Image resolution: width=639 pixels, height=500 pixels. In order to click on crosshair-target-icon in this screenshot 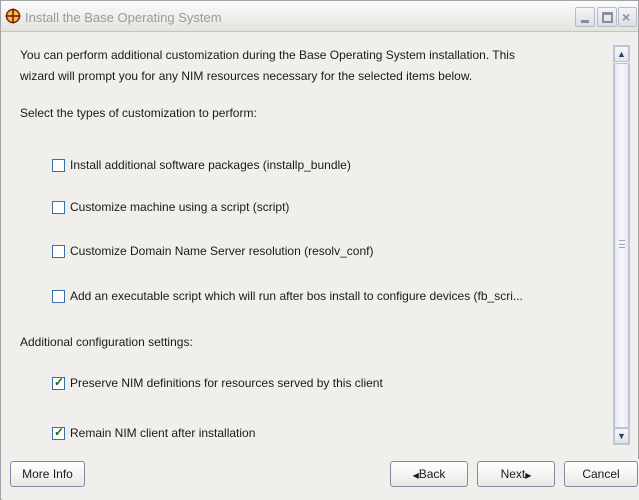, I will do `click(13, 16)`.